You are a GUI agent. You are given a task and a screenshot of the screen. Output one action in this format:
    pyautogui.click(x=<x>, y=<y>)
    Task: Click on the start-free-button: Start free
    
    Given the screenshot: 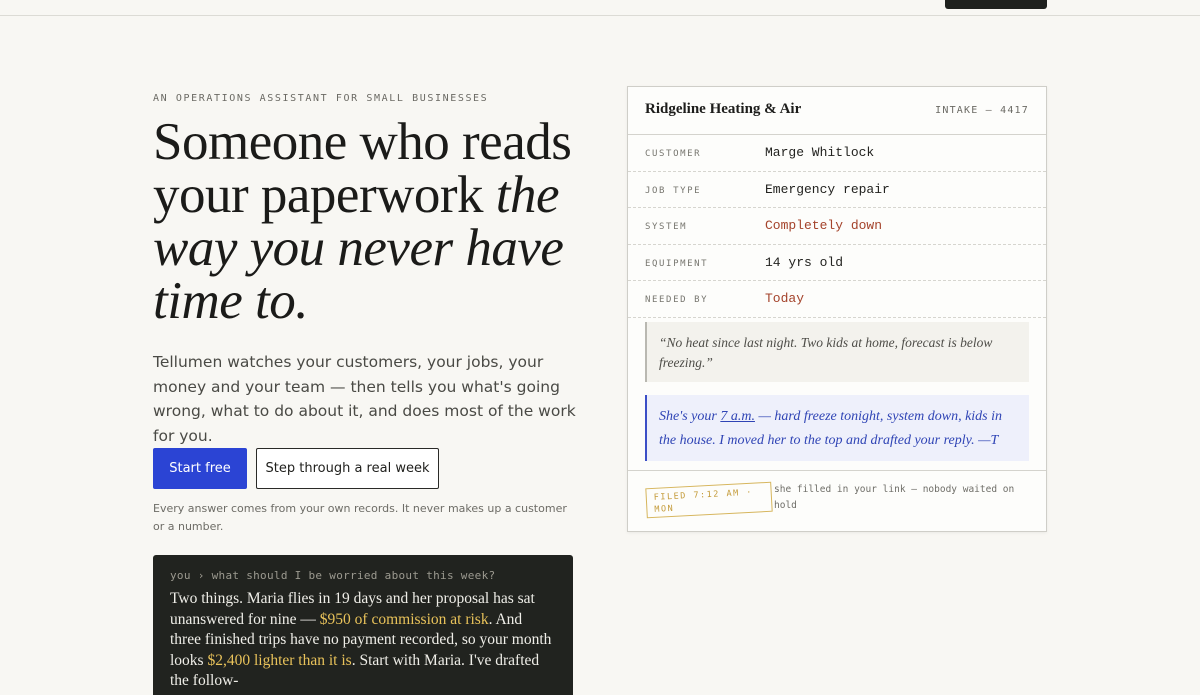 What is the action you would take?
    pyautogui.click(x=200, y=468)
    